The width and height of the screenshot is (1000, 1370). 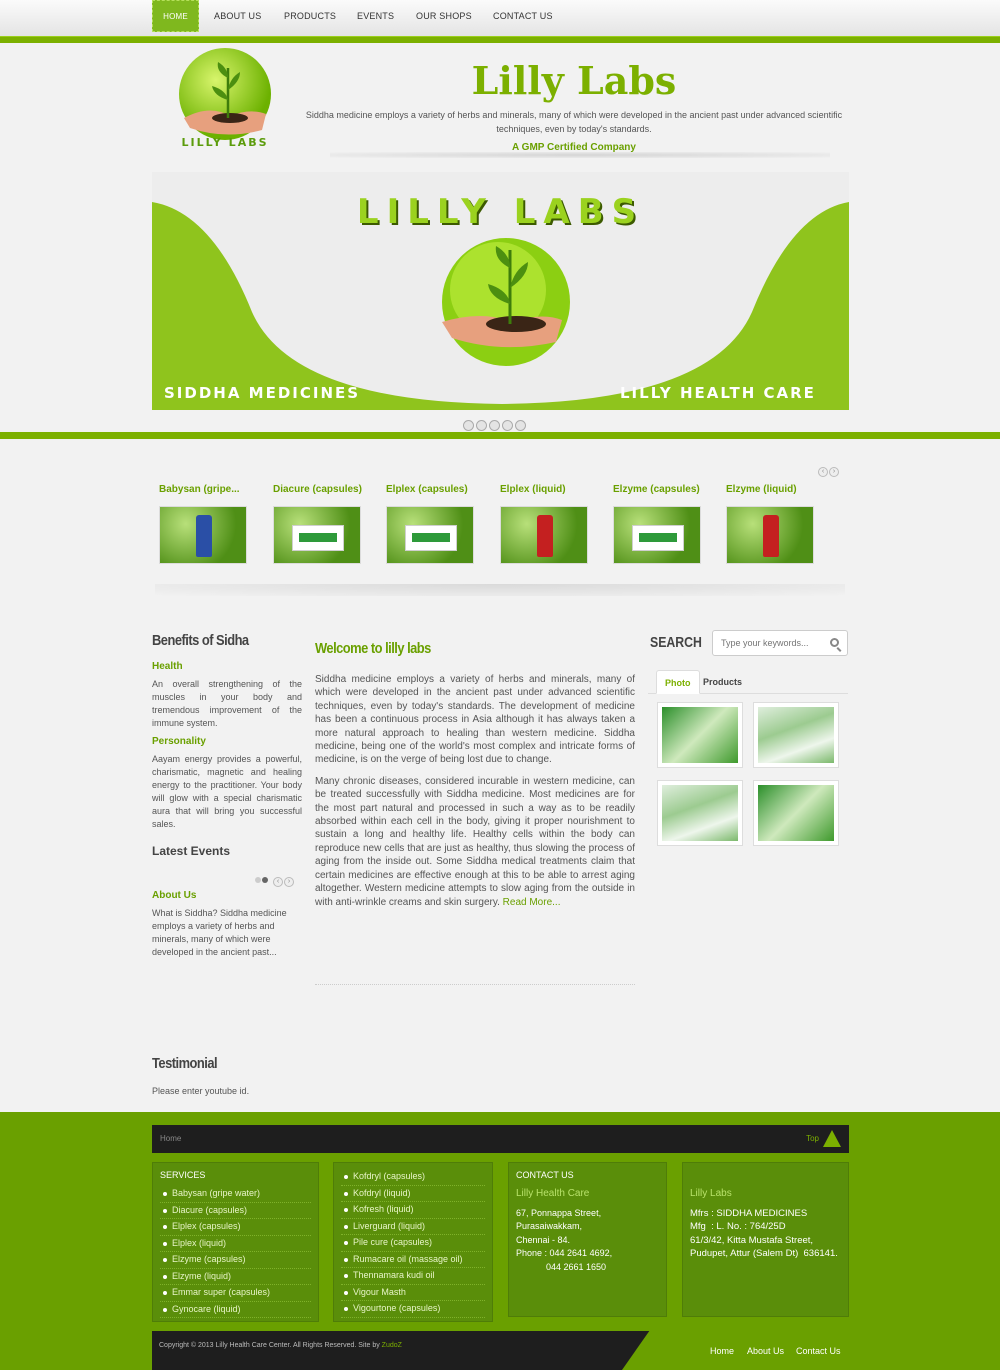 I want to click on service-link: Elplex (capsules), so click(x=235, y=1227).